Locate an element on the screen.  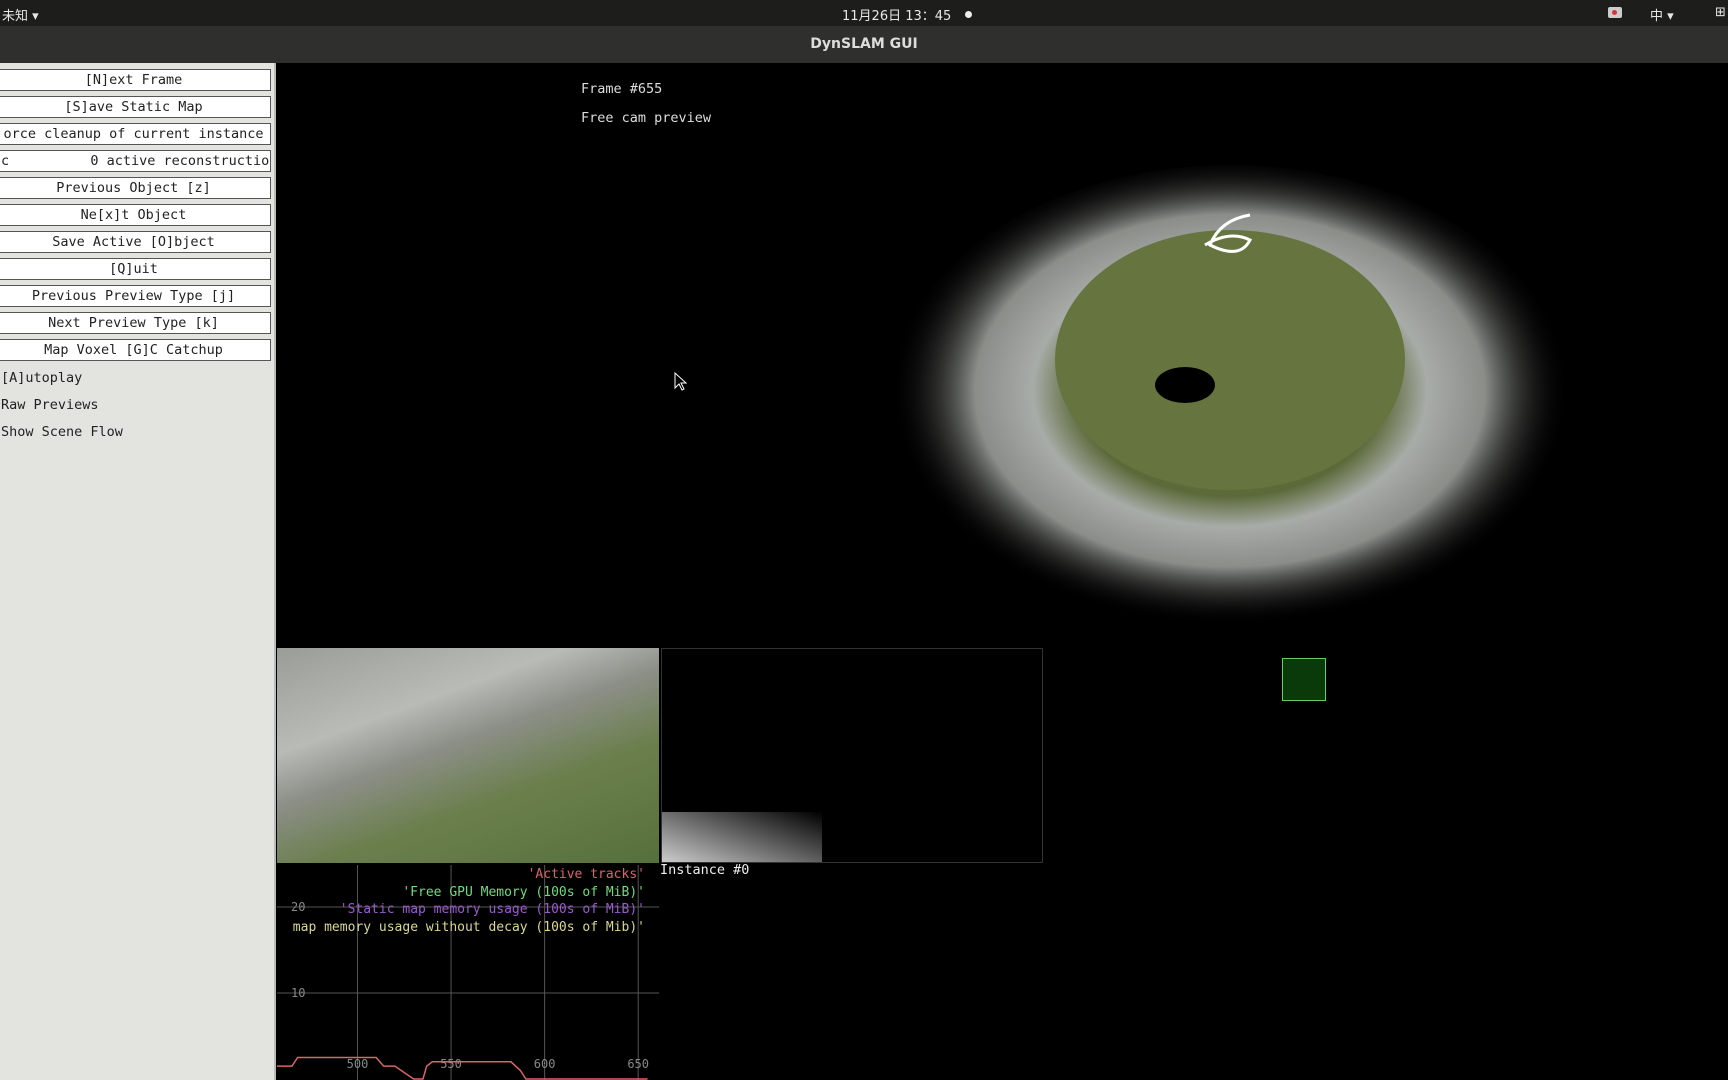
legend-active-tracks: 'Active tracks' is located at coordinates (586, 874).